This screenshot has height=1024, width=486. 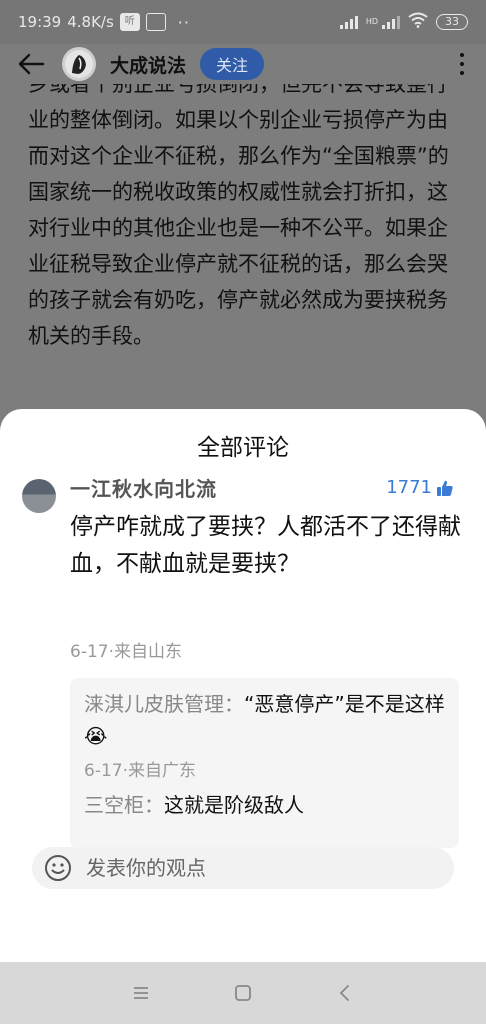 What do you see at coordinates (40, 22) in the screenshot?
I see `status-time: 19:39` at bounding box center [40, 22].